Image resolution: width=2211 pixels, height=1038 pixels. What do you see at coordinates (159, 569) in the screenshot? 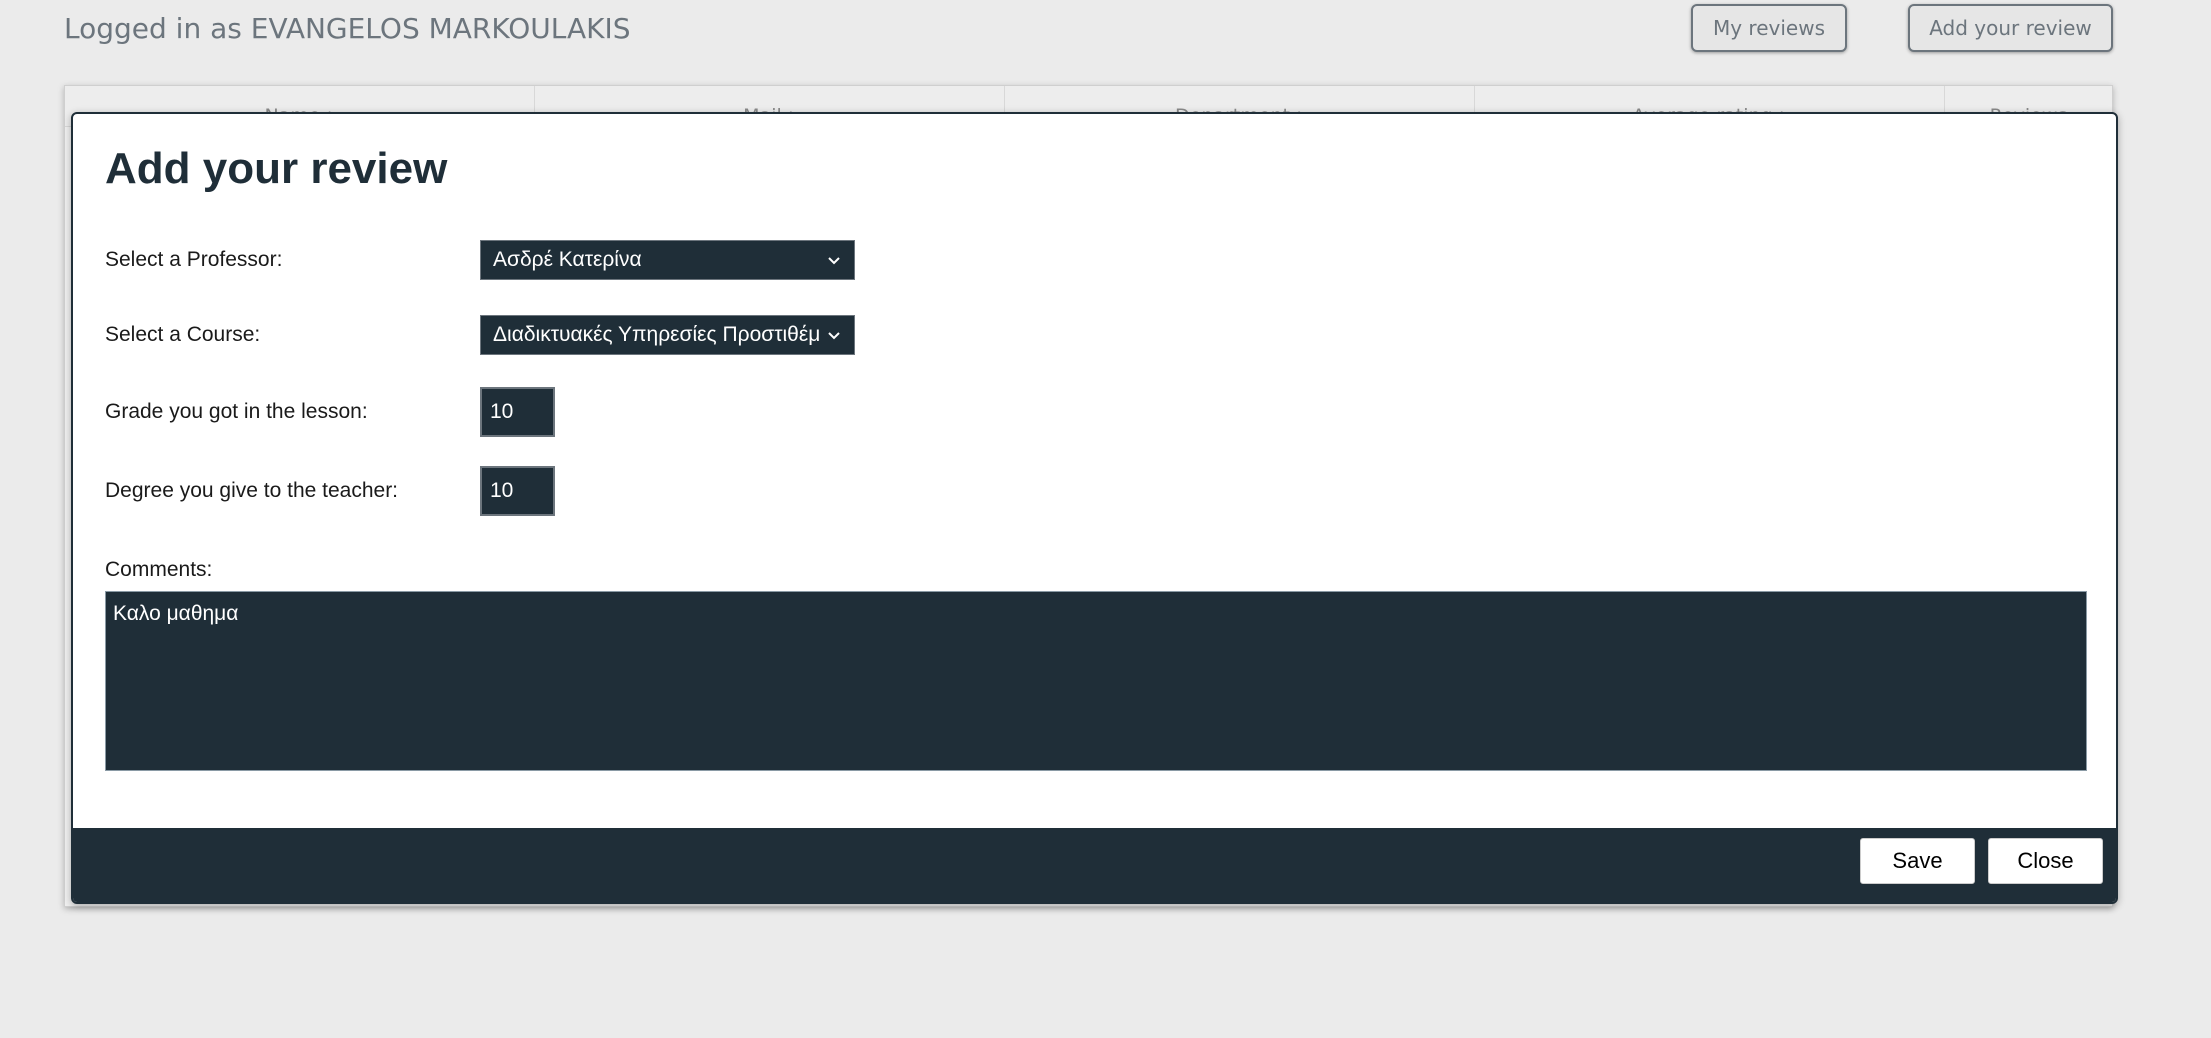
I see `comments-label: Comments:` at bounding box center [159, 569].